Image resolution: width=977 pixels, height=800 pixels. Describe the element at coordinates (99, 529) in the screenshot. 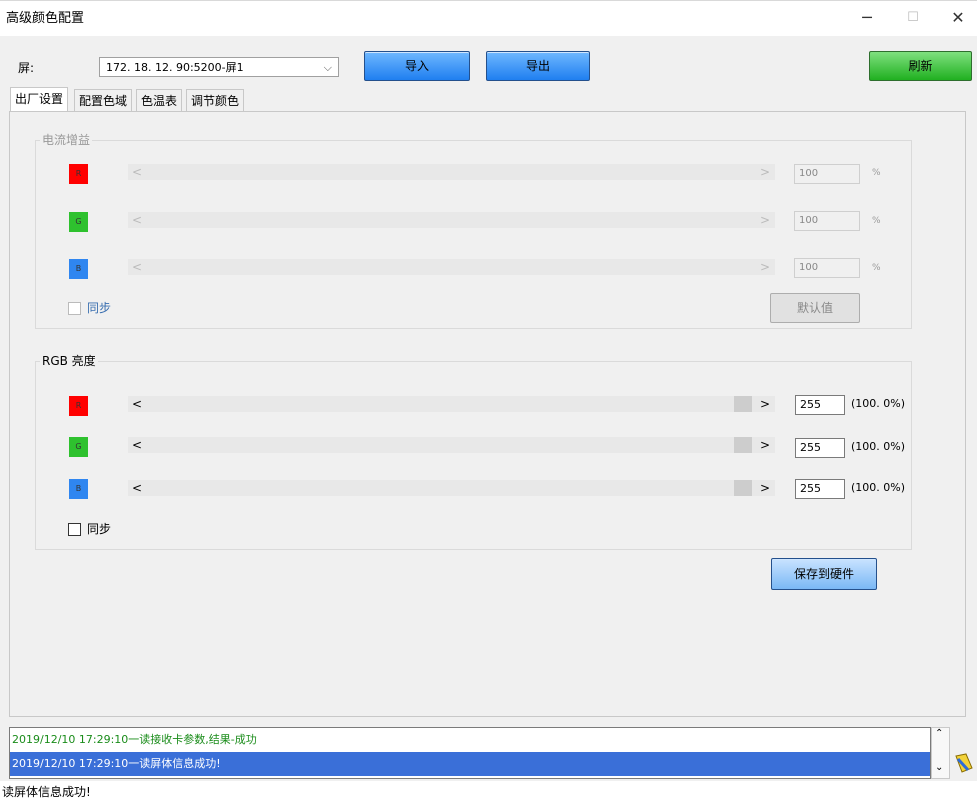

I see `brightness-sync-label: 同步` at that location.